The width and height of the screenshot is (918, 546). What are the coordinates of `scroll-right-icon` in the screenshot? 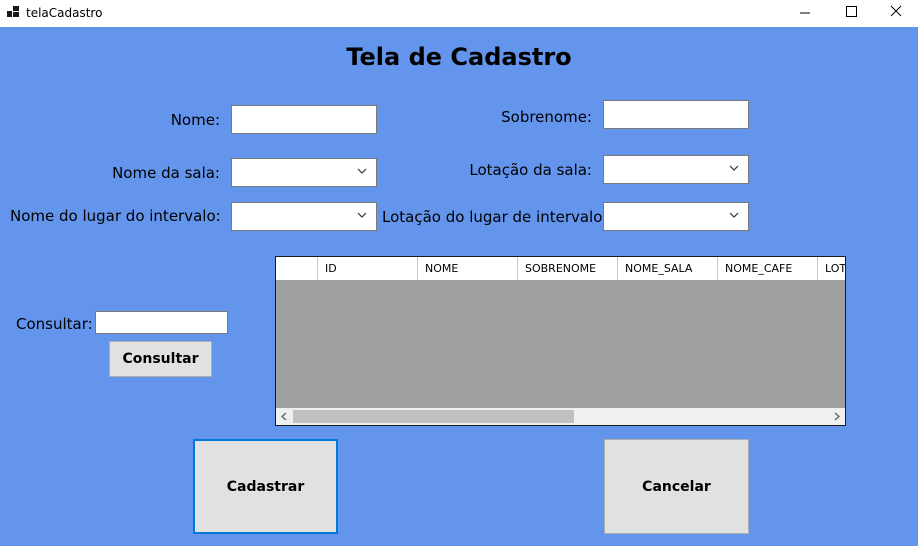 It's located at (837, 416).